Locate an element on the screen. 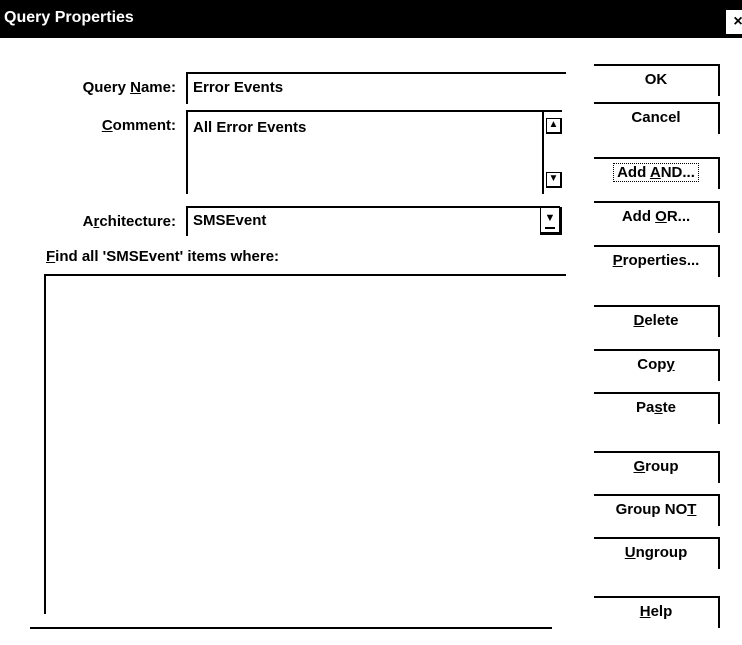 This screenshot has height=645, width=742. query-name-value: Error Events is located at coordinates (238, 87).